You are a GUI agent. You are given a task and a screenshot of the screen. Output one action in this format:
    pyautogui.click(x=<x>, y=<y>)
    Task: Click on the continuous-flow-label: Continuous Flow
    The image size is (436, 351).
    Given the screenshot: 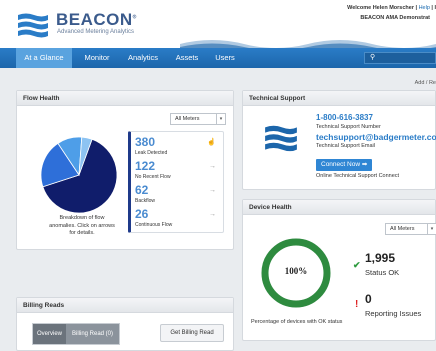 What is the action you would take?
    pyautogui.click(x=154, y=225)
    